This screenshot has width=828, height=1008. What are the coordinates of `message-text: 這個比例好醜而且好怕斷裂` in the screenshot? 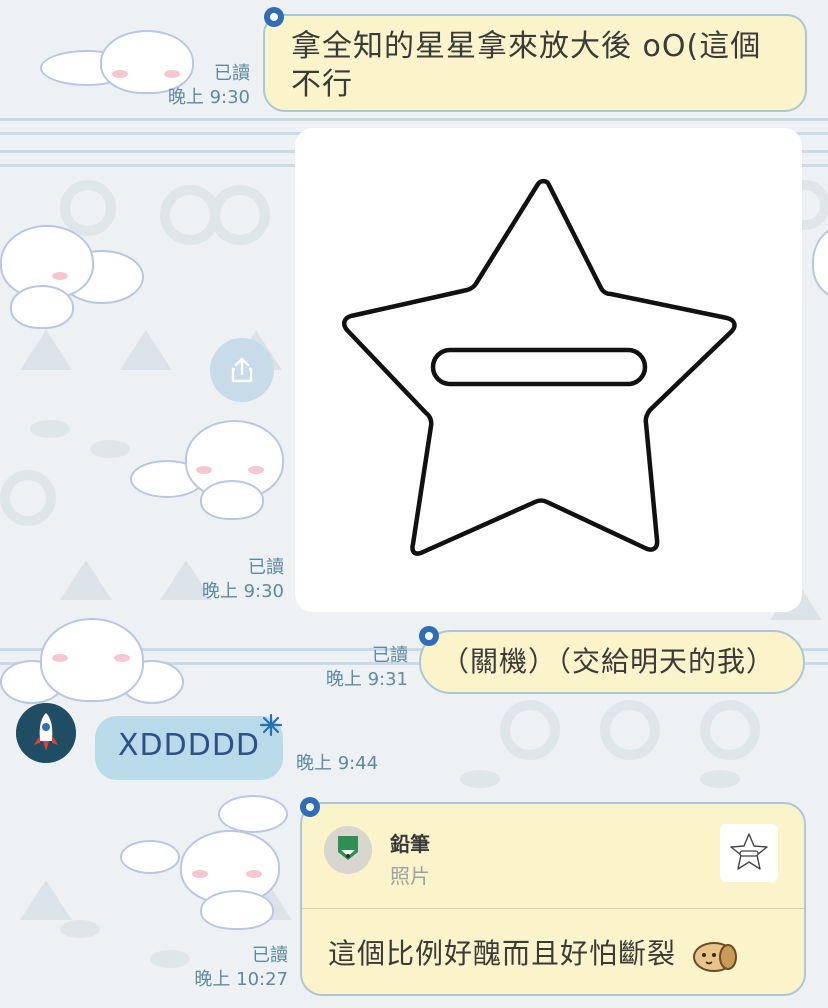 It's located at (533, 952).